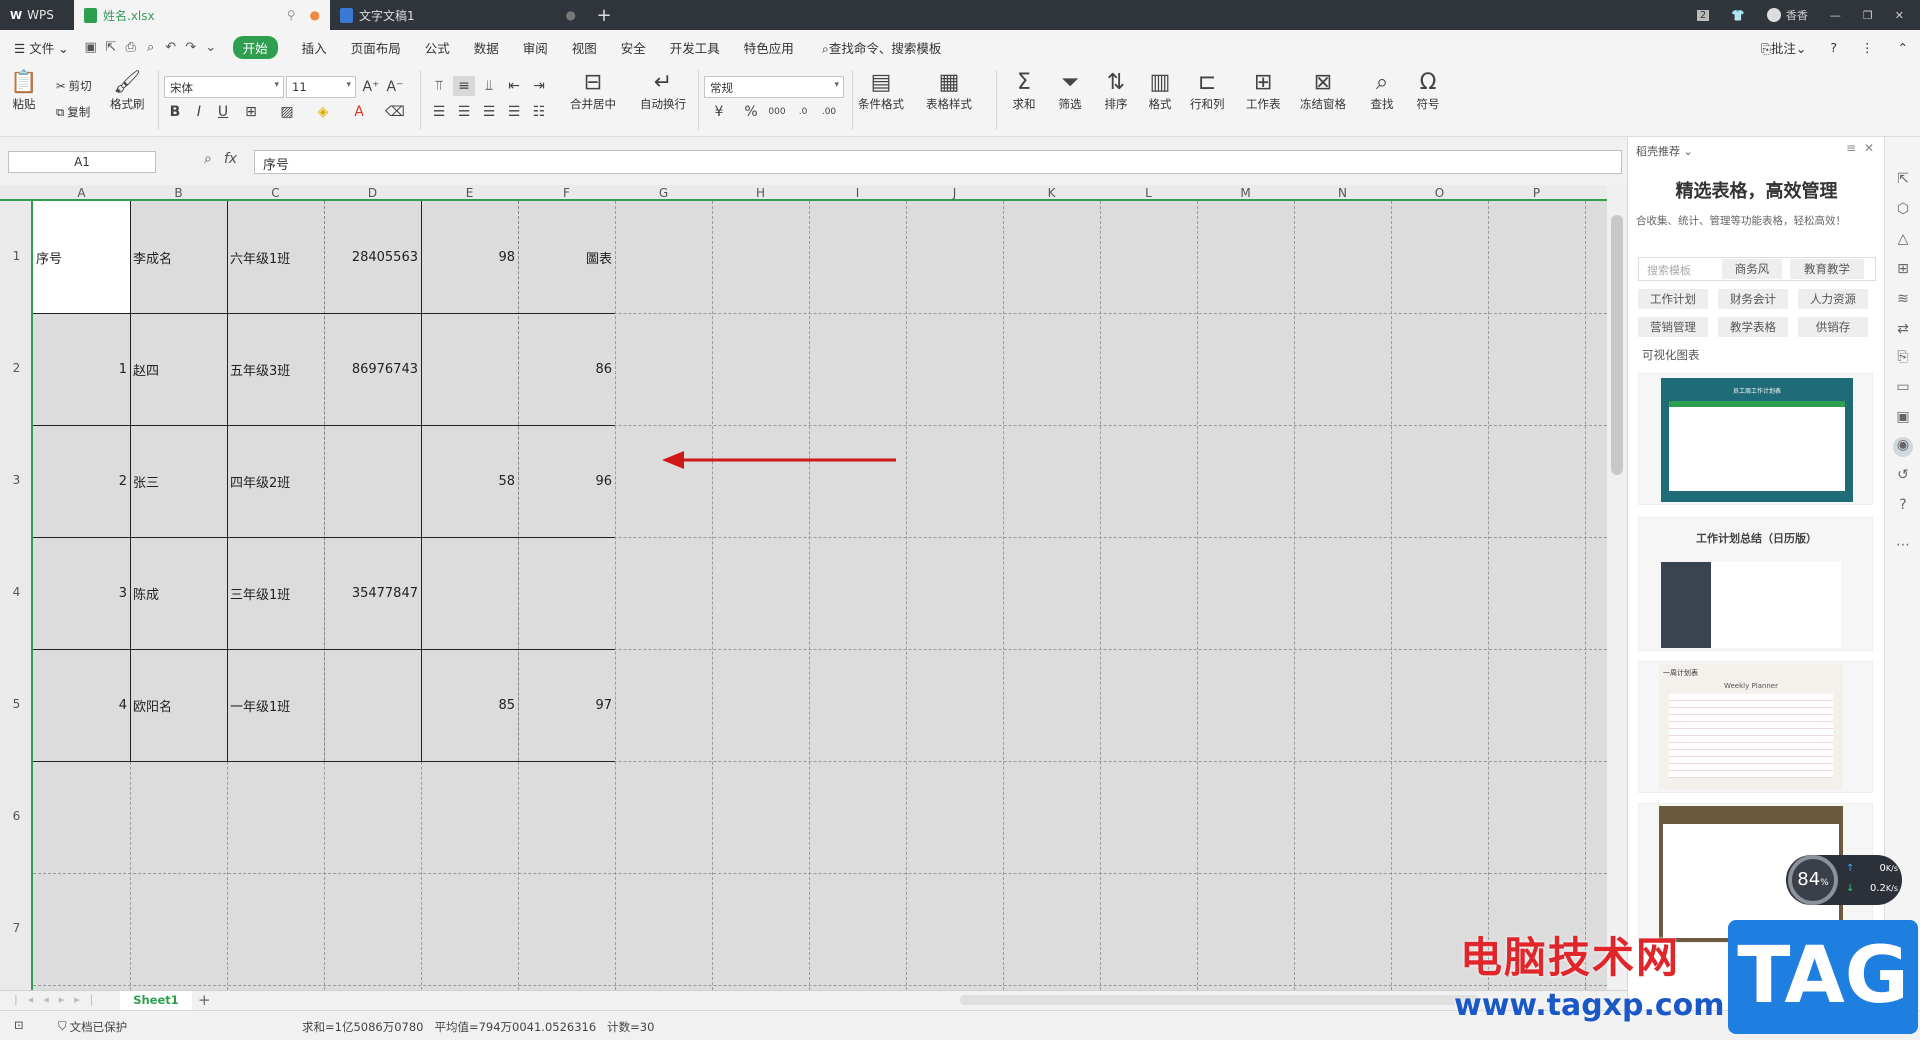 The width and height of the screenshot is (1920, 1040). I want to click on cell-f3: 96, so click(566, 481).